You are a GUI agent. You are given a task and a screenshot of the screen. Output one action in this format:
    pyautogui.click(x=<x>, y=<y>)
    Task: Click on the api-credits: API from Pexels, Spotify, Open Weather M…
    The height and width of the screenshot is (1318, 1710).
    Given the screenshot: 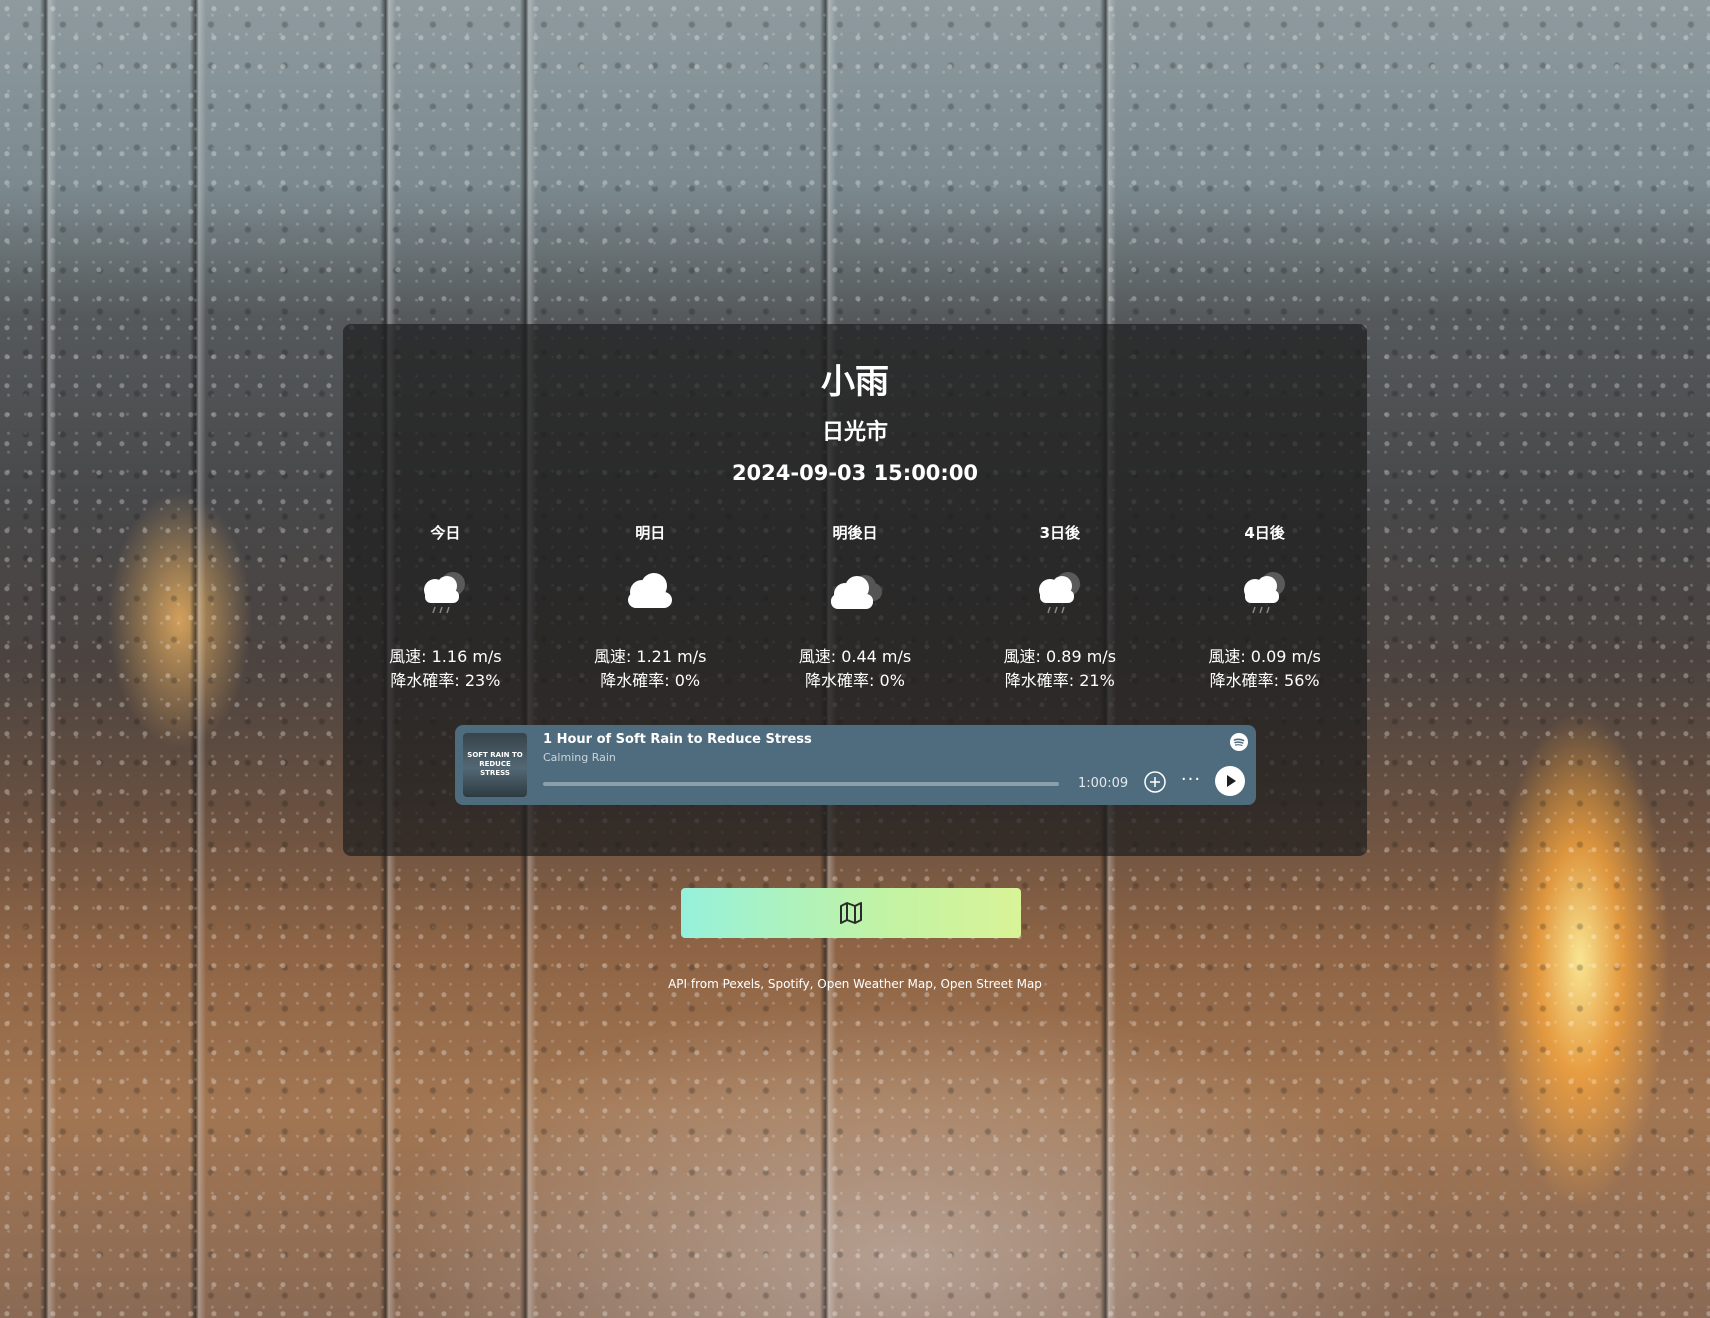 What is the action you would take?
    pyautogui.click(x=855, y=984)
    